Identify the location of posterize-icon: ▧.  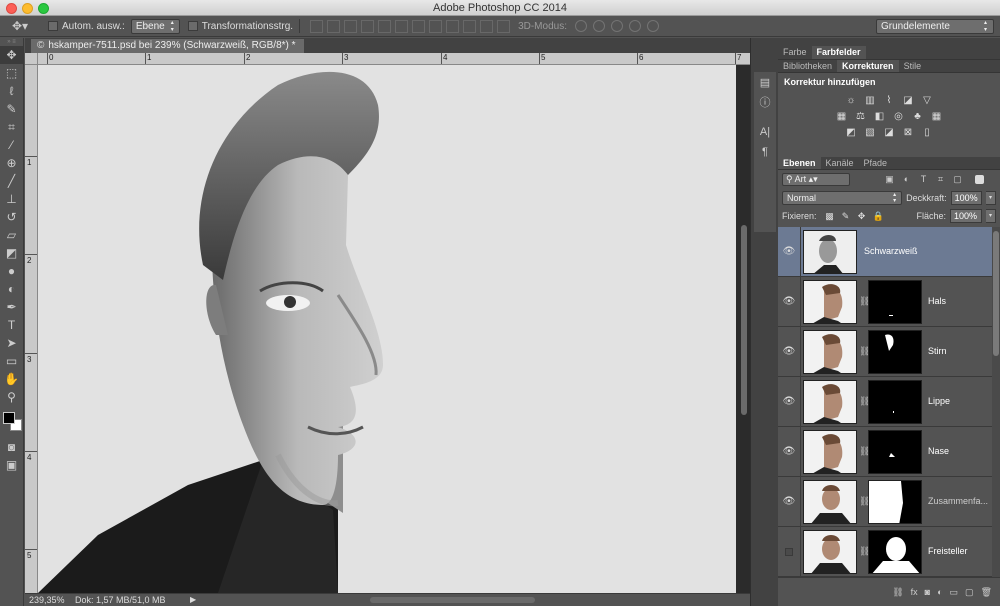
(870, 132).